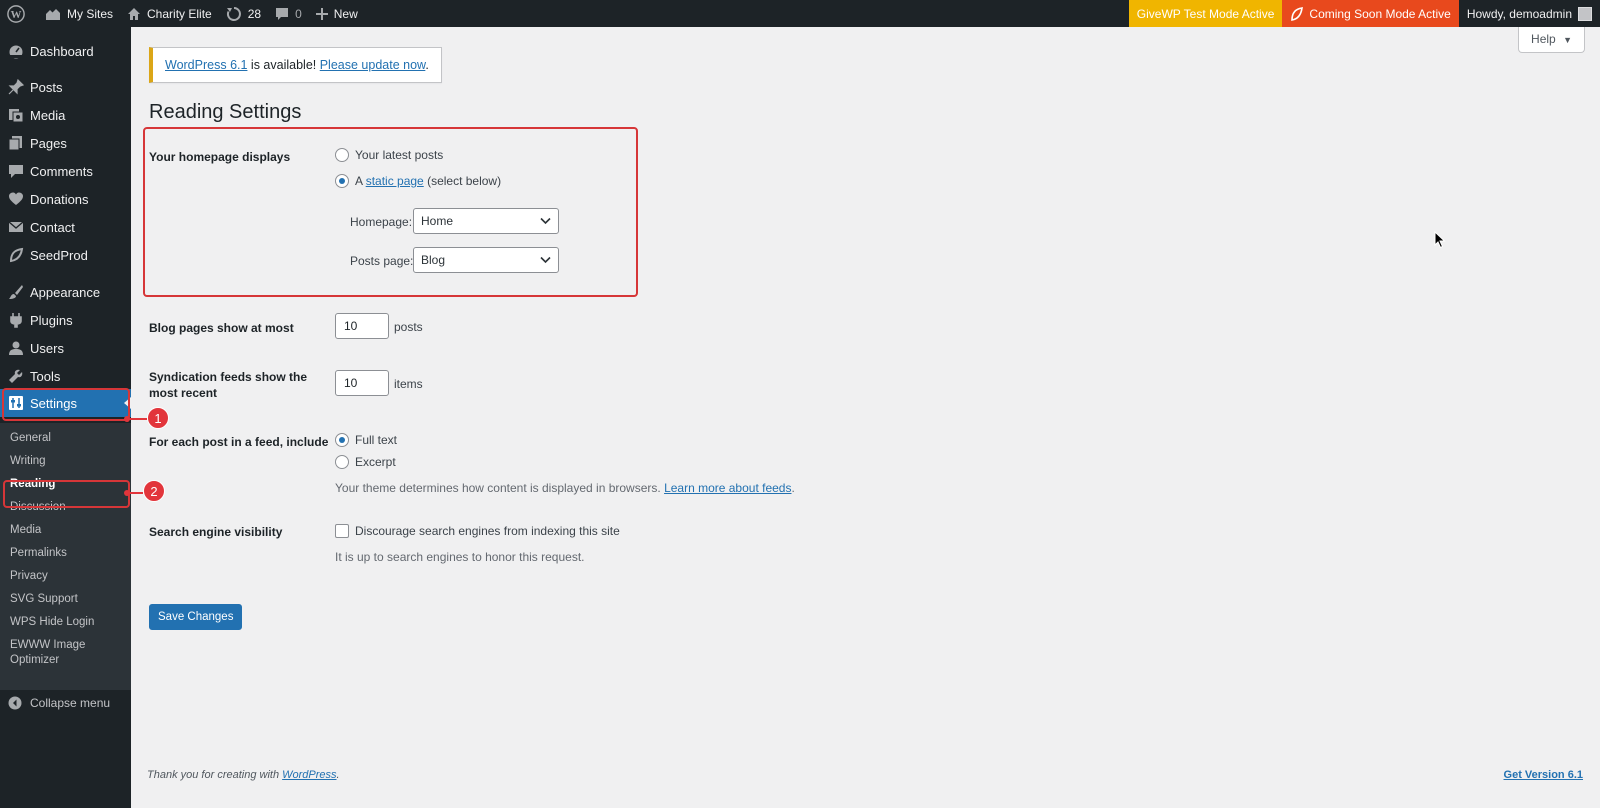 The height and width of the screenshot is (808, 1600). Describe the element at coordinates (309, 775) in the screenshot. I see `wordpress-link: WordPress` at that location.